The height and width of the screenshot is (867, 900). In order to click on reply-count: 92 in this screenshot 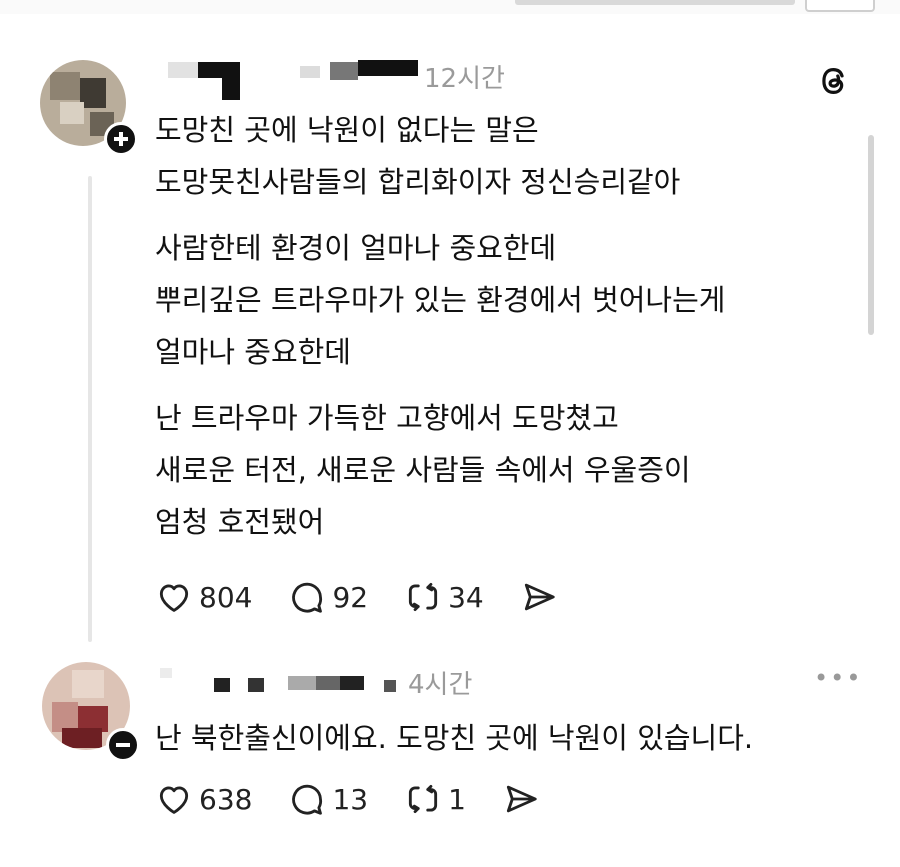, I will do `click(350, 597)`.